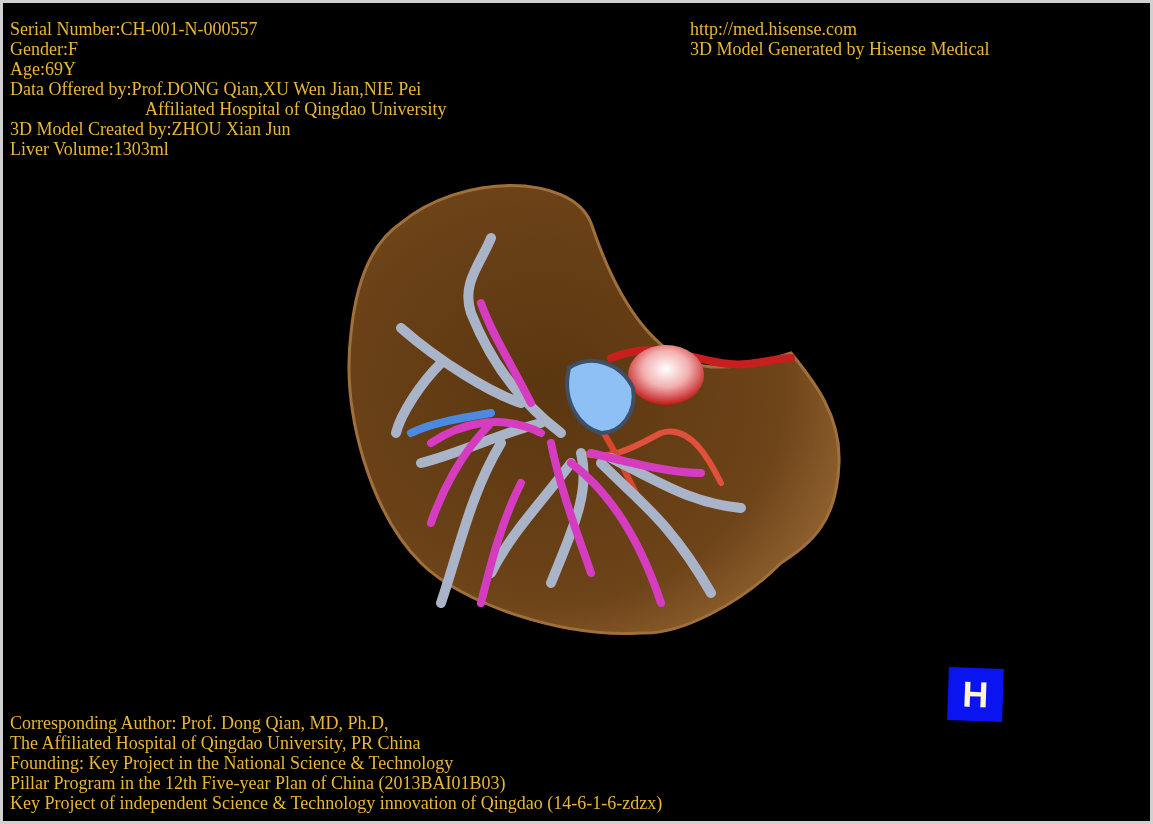  What do you see at coordinates (975, 694) in the screenshot?
I see `orientation-marker: H` at bounding box center [975, 694].